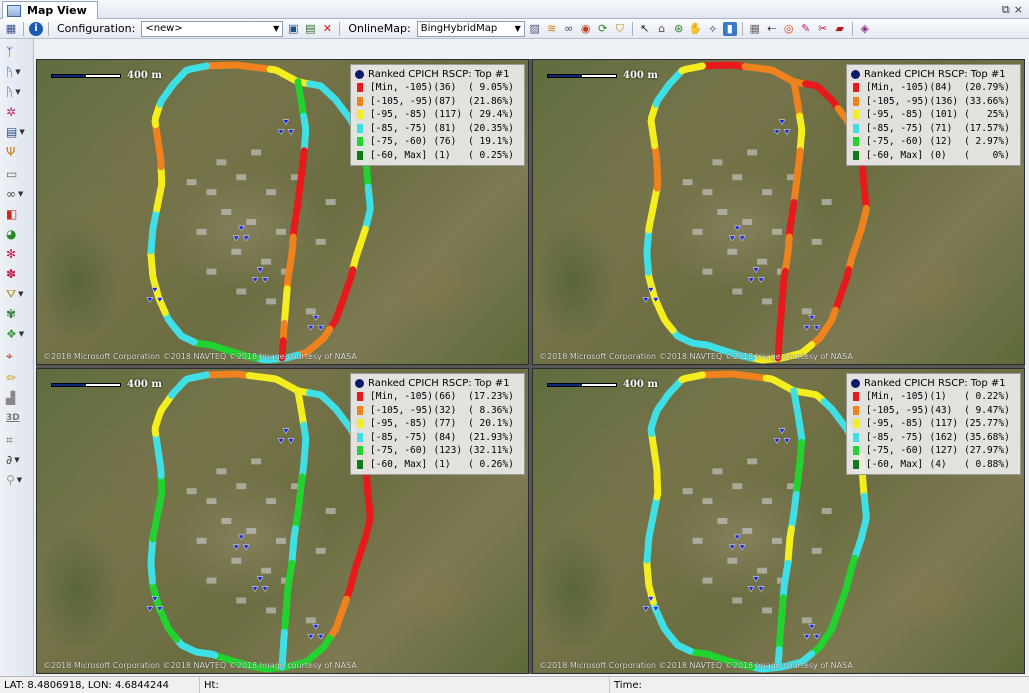 This screenshot has width=1029, height=693. What do you see at coordinates (17, 314) in the screenshot?
I see `pilot-icon: ✾` at bounding box center [17, 314].